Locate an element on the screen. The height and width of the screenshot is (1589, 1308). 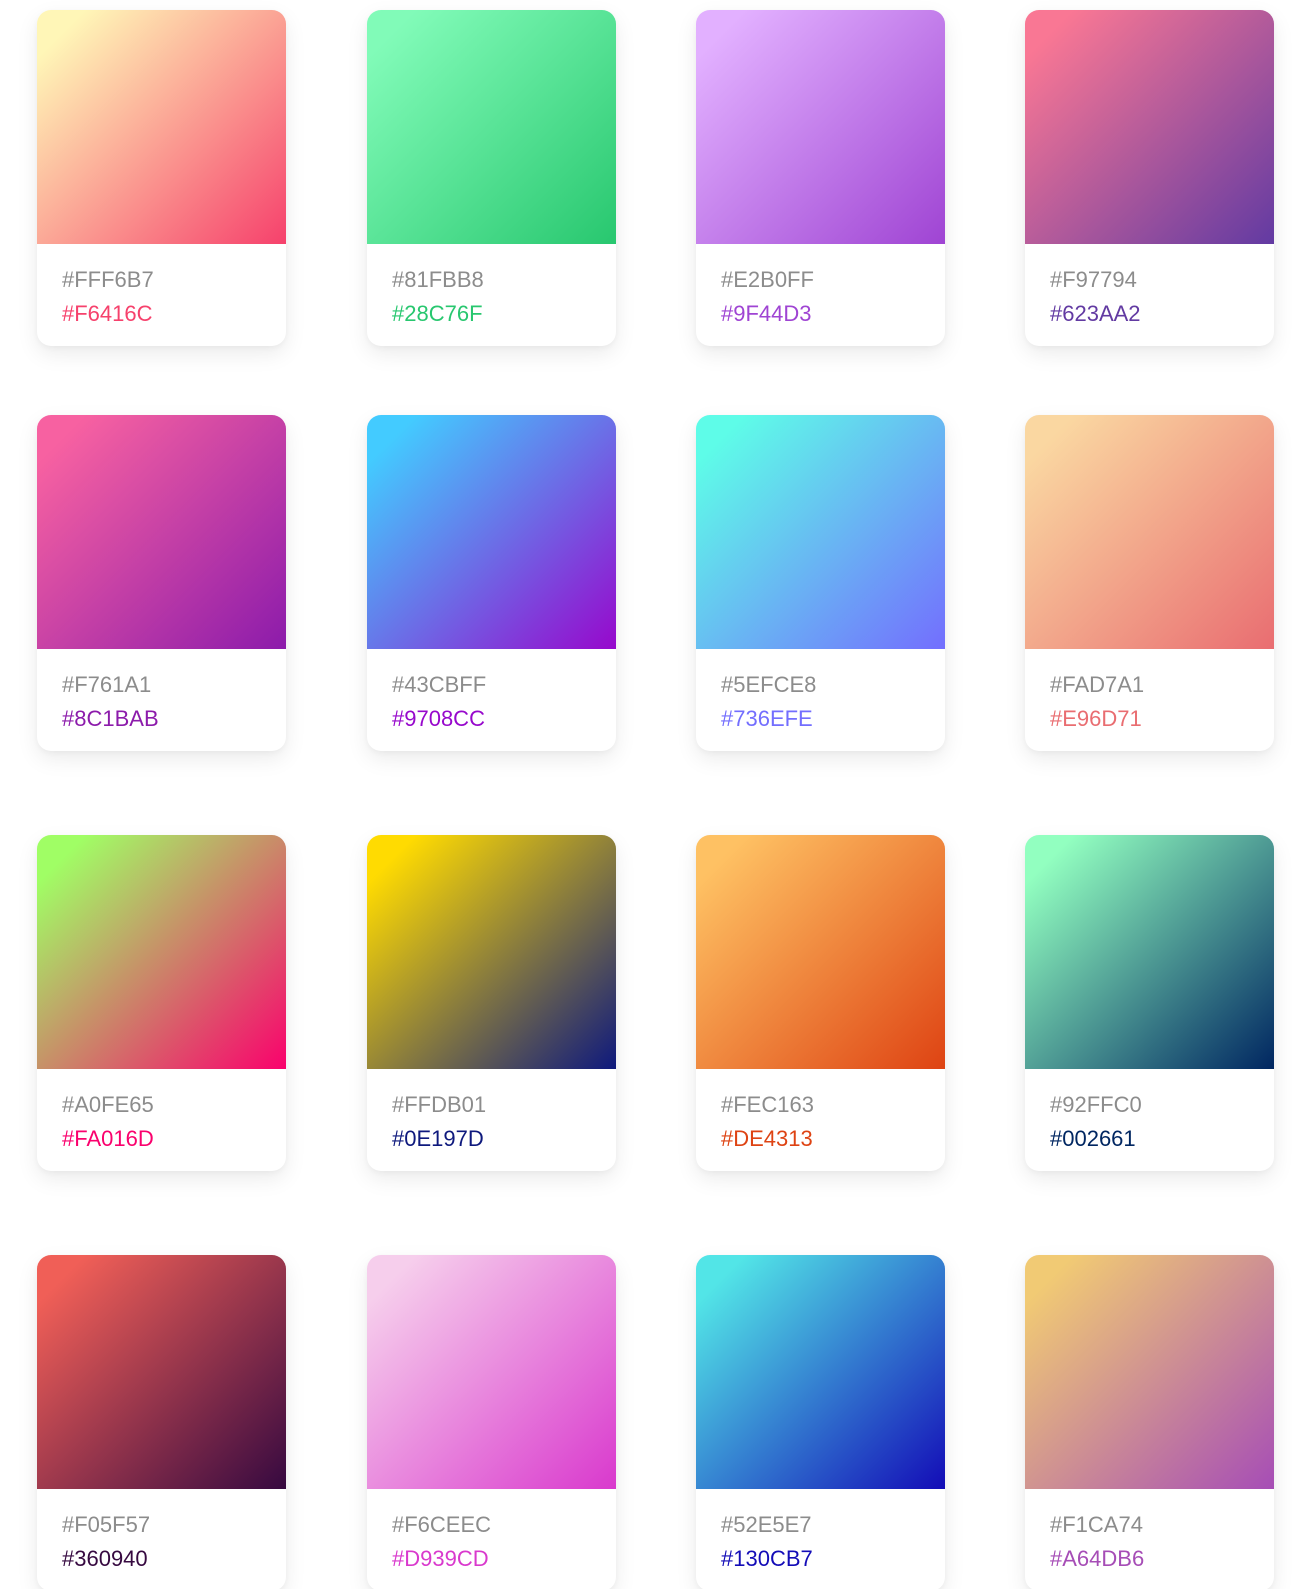
start-color-code: #FAD7A1 is located at coordinates (1097, 685).